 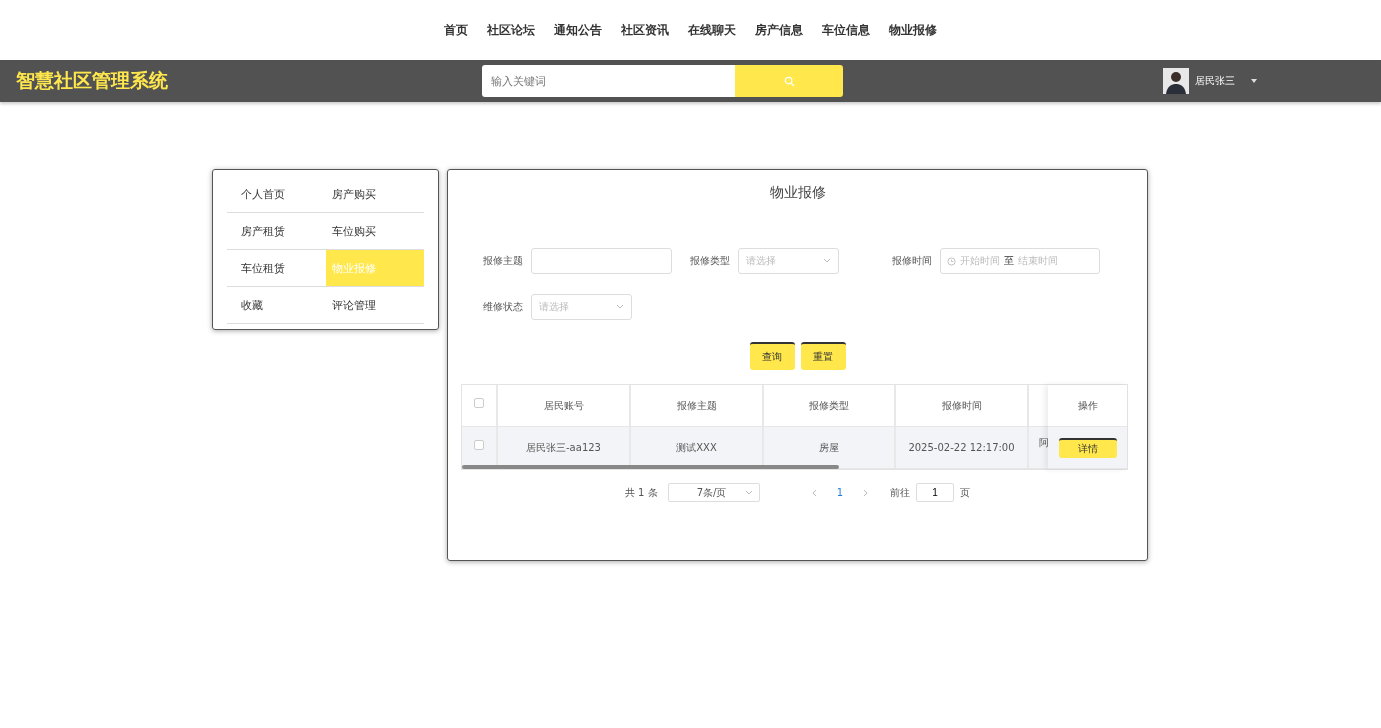 What do you see at coordinates (1087, 406) in the screenshot?
I see `column-header: 操作` at bounding box center [1087, 406].